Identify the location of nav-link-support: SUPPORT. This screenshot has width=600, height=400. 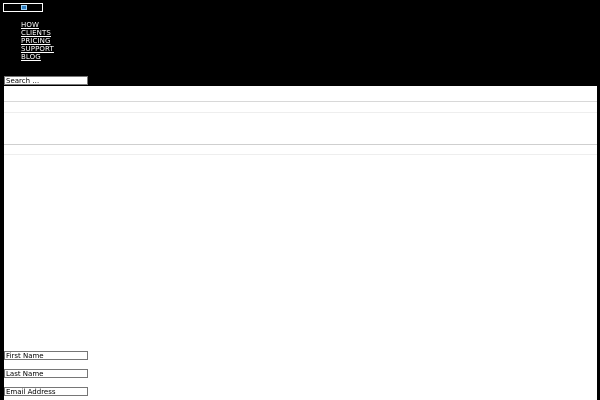
(37, 49).